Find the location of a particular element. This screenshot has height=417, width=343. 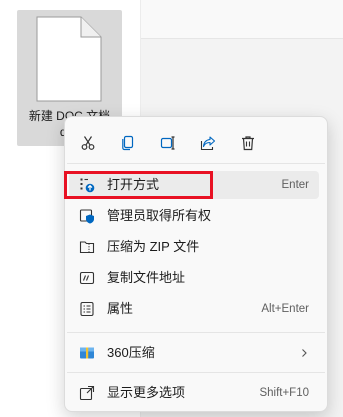

shield-icon is located at coordinates (87, 216).